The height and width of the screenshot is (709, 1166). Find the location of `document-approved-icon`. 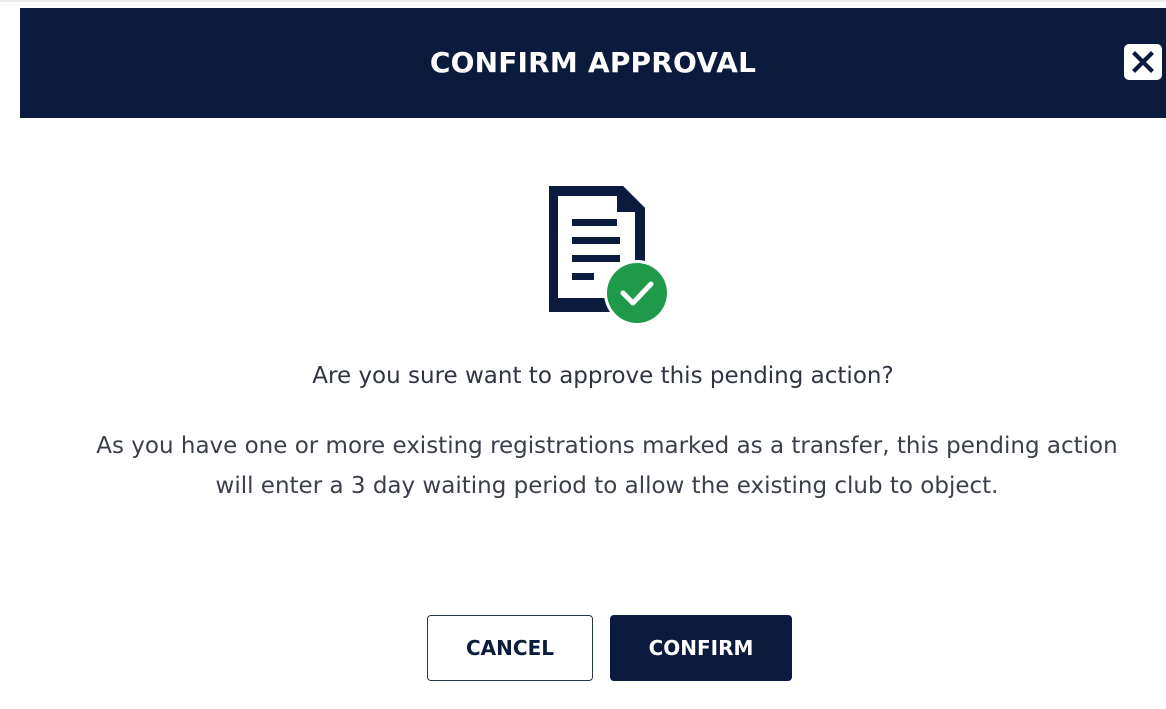

document-approved-icon is located at coordinates (612, 256).